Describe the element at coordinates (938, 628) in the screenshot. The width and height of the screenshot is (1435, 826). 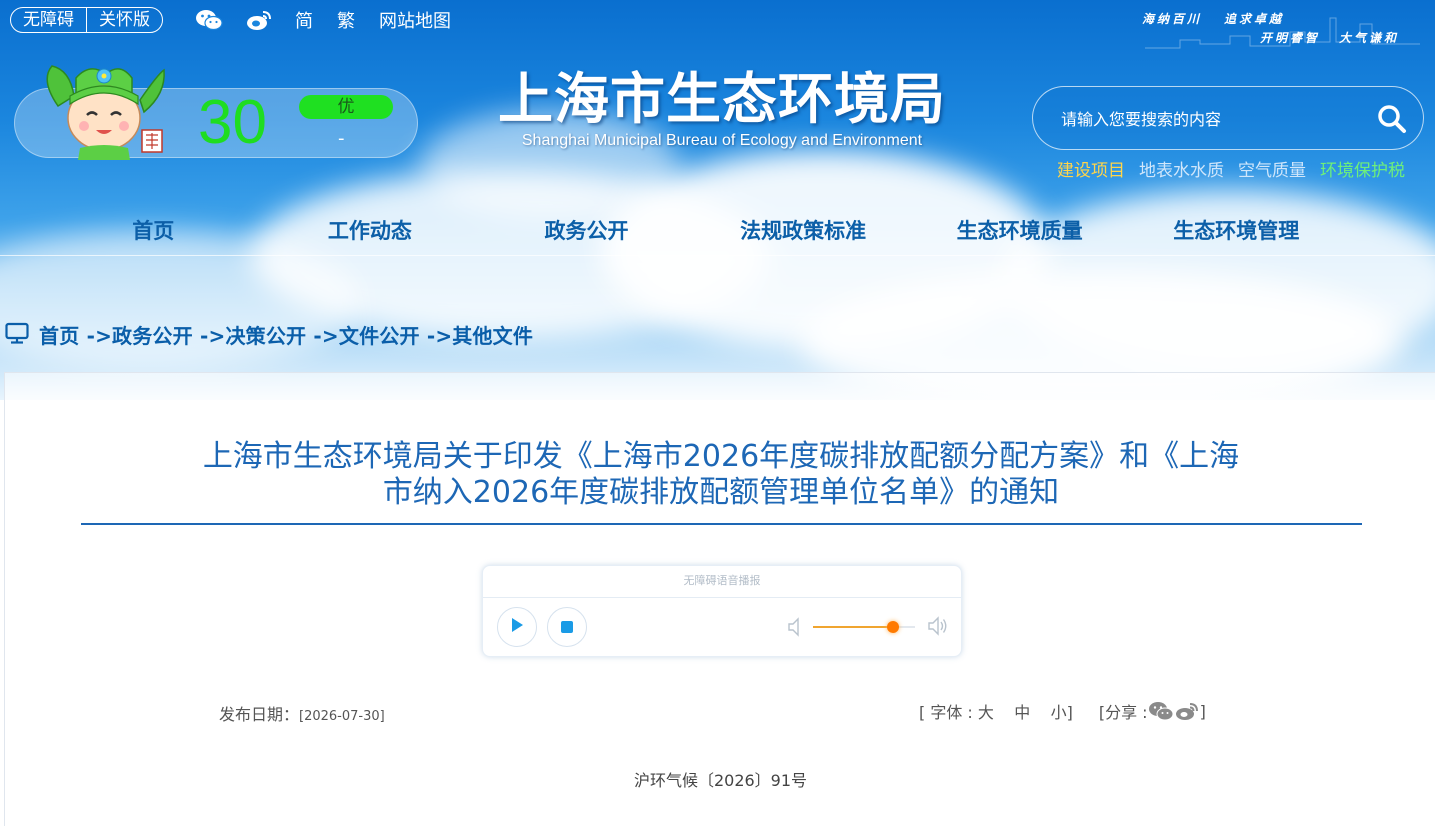
I see `volume-high-icon` at that location.